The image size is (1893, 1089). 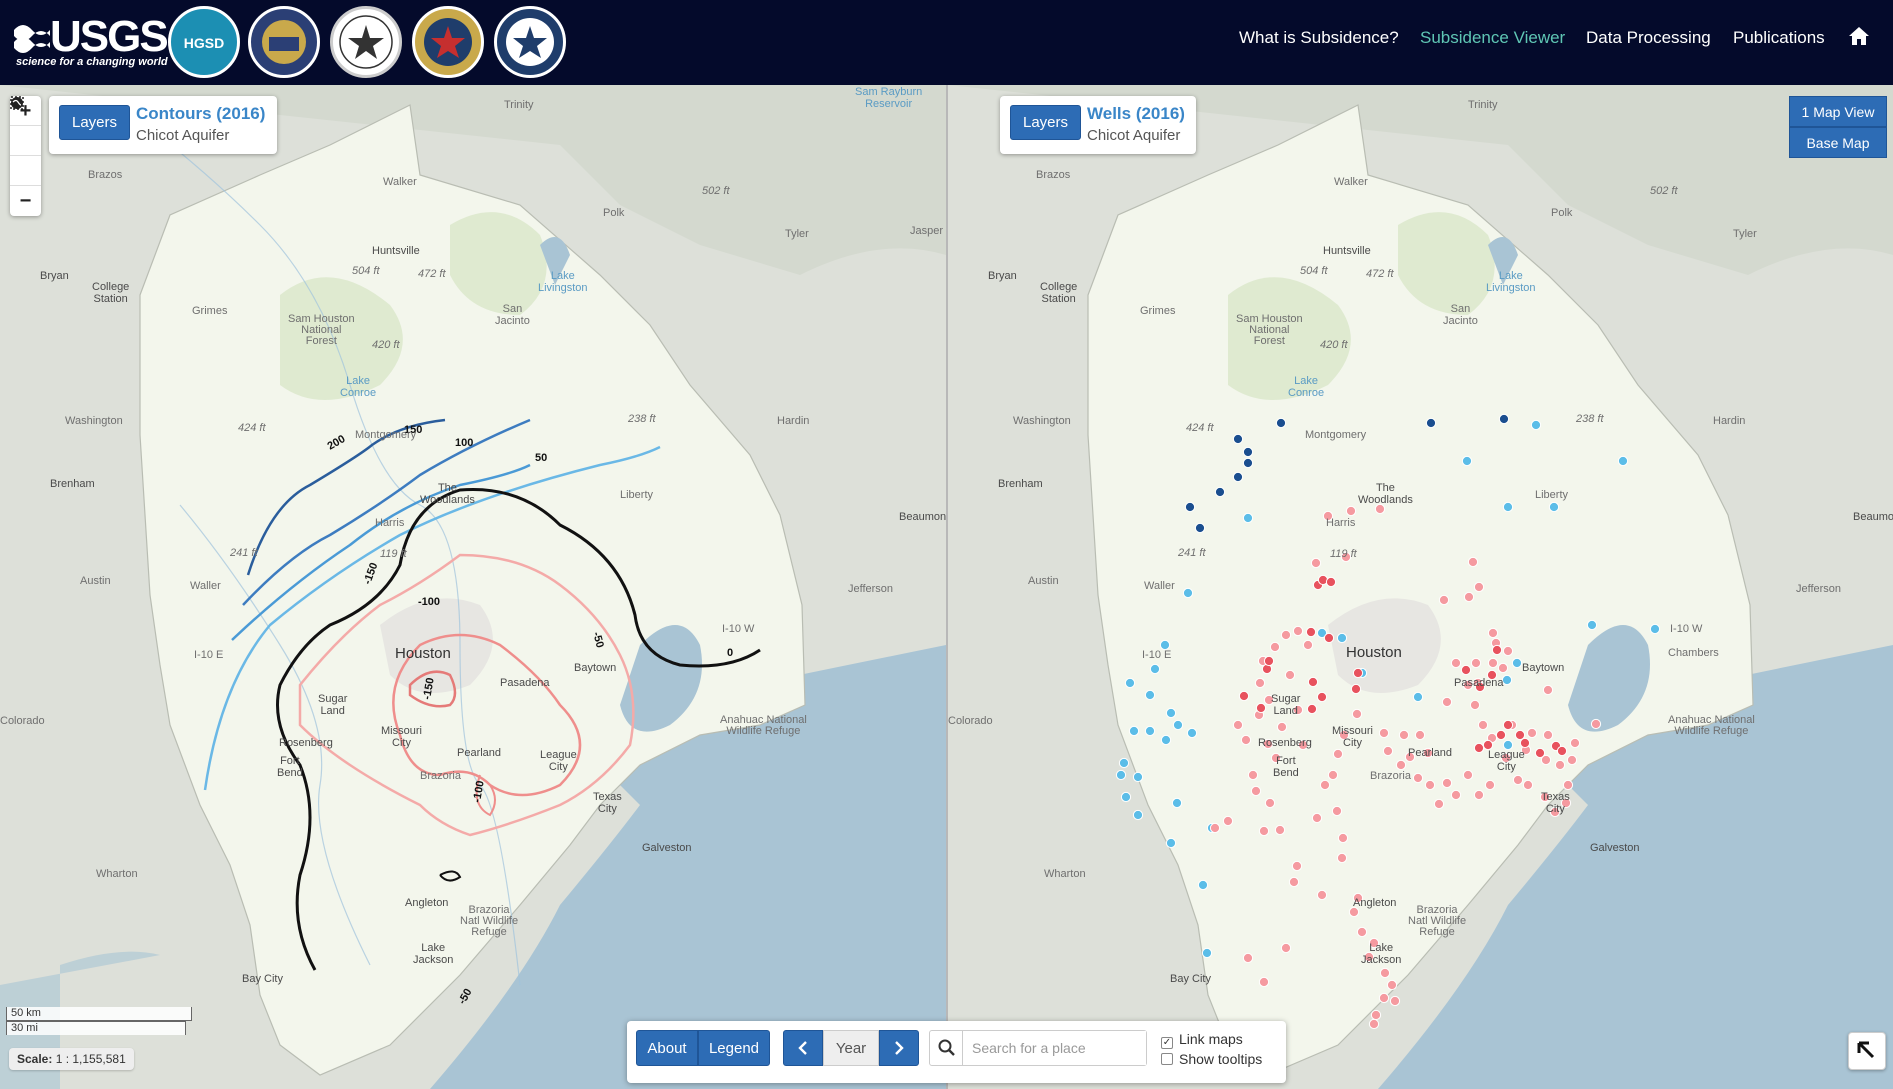 What do you see at coordinates (1492, 38) in the screenshot?
I see `nav-subsidence-viewer: Subsidence Viewer` at bounding box center [1492, 38].